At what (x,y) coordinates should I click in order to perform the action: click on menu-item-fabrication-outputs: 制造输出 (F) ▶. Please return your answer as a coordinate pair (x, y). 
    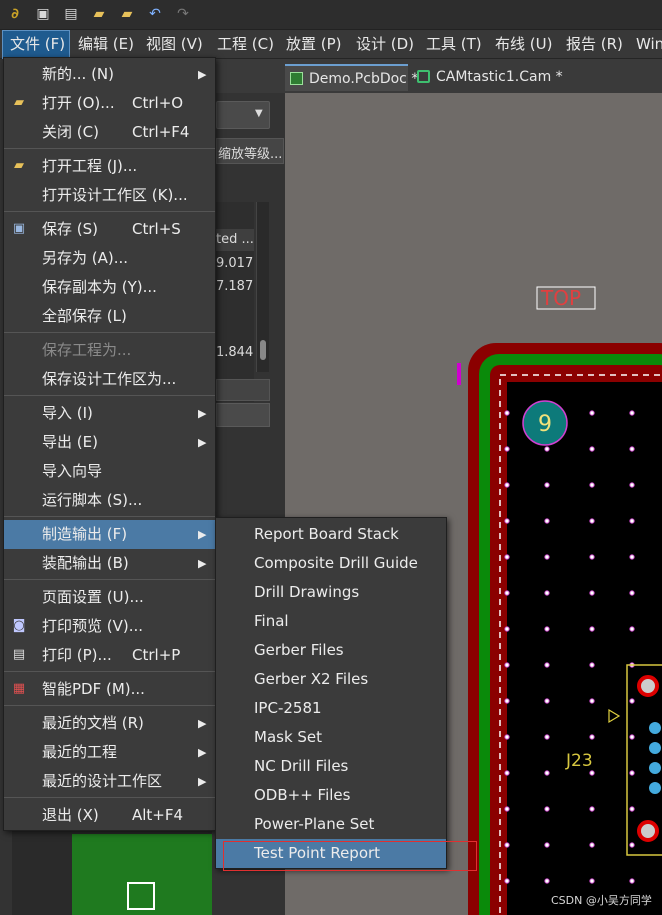
    Looking at the image, I should click on (109, 534).